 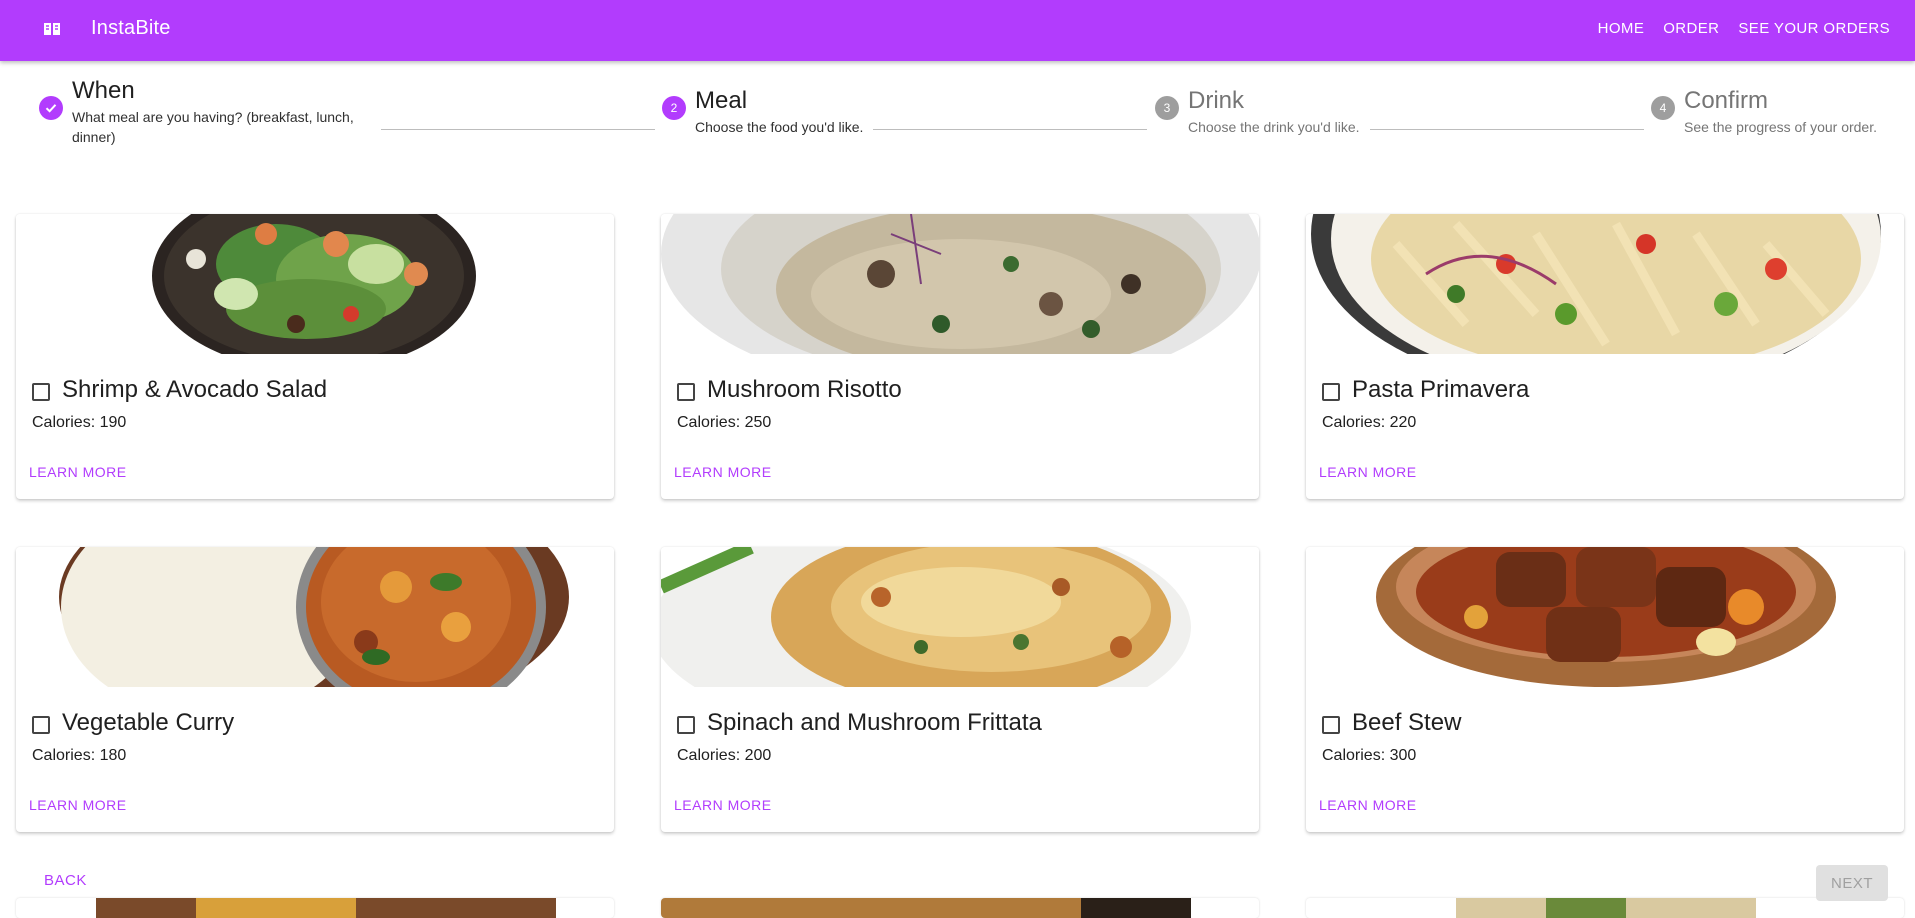 I want to click on card-title-row: Beef Stew, so click(x=1391, y=723).